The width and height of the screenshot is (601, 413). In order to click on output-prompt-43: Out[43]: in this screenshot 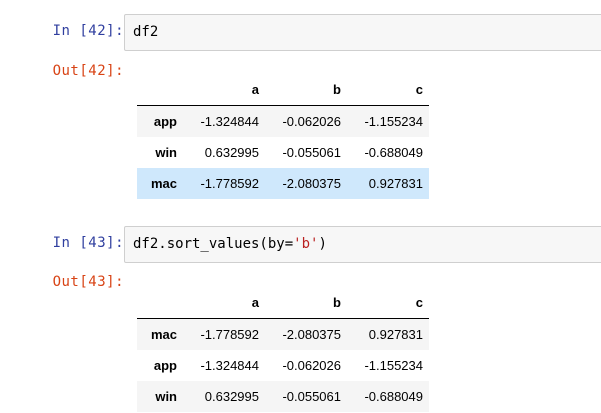, I will do `click(88, 282)`.